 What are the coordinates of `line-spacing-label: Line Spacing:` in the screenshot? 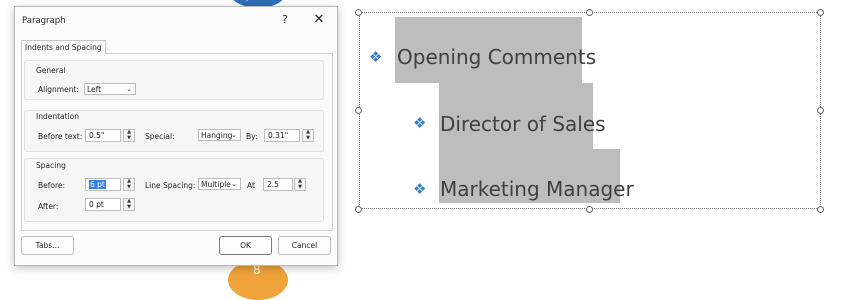 It's located at (170, 185).